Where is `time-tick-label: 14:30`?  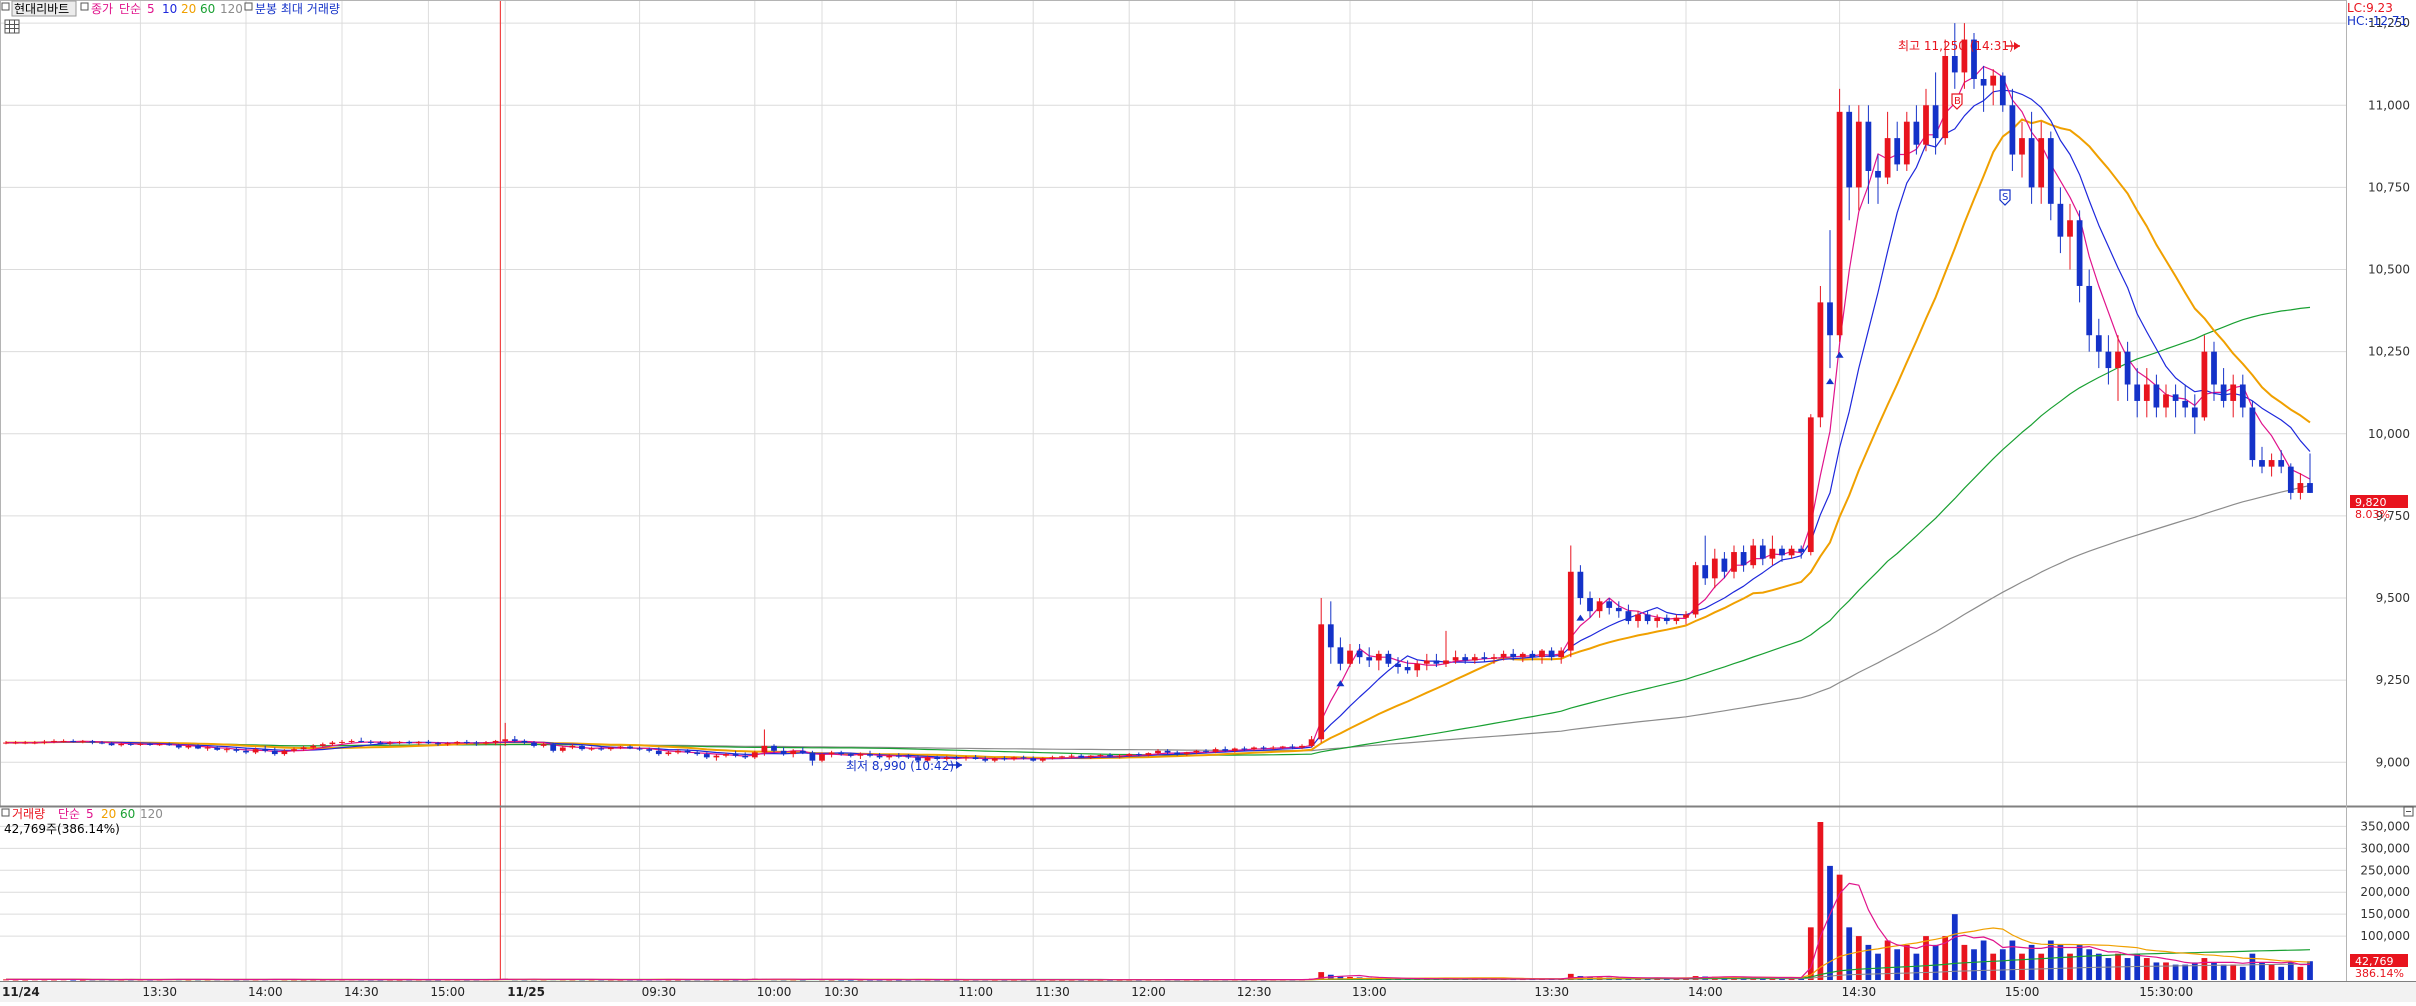
time-tick-label: 14:30 is located at coordinates (1859, 992).